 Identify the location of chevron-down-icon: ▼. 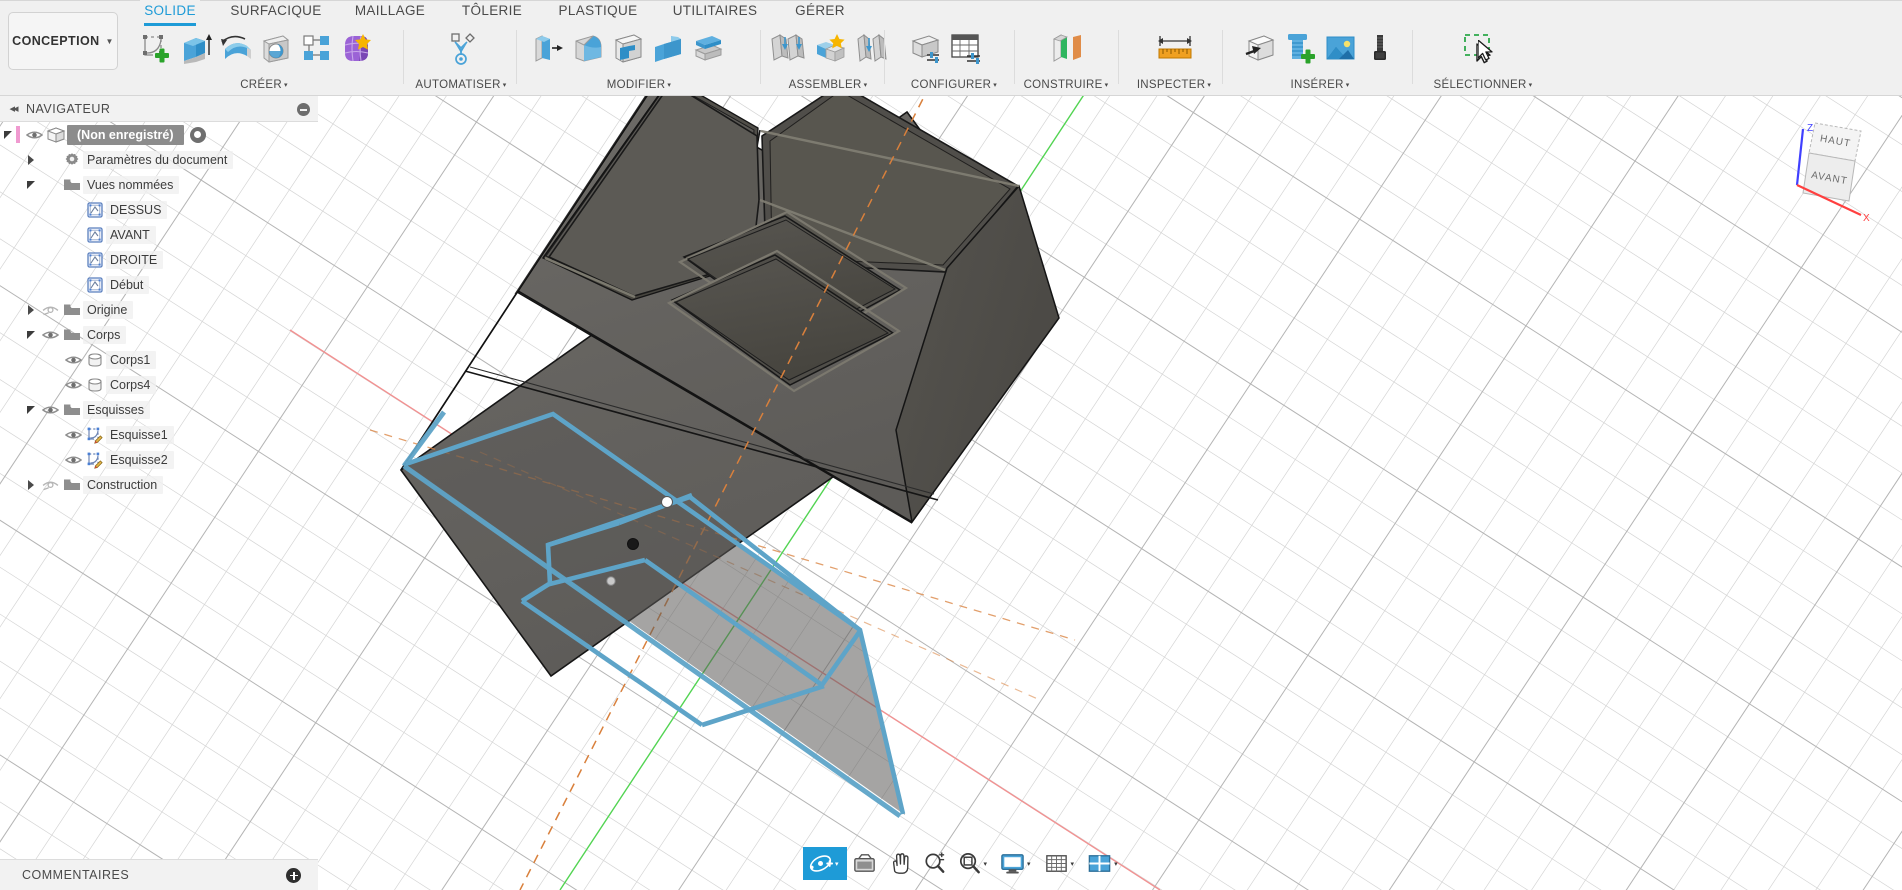
(109, 41).